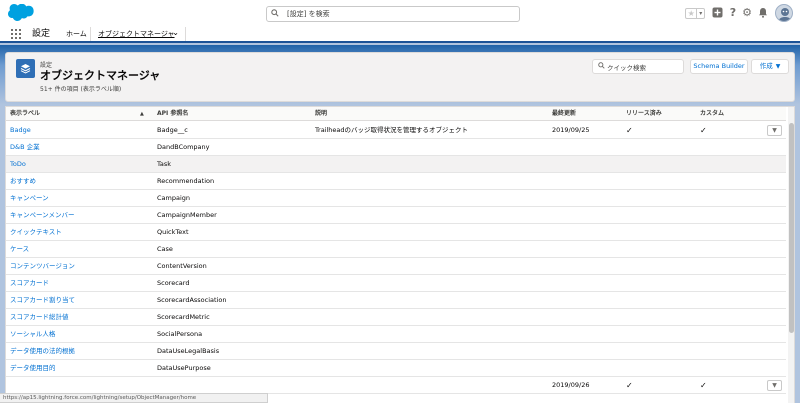 This screenshot has height=403, width=800. What do you see at coordinates (18, 164) in the screenshot?
I see `object-label-link: ToDo` at bounding box center [18, 164].